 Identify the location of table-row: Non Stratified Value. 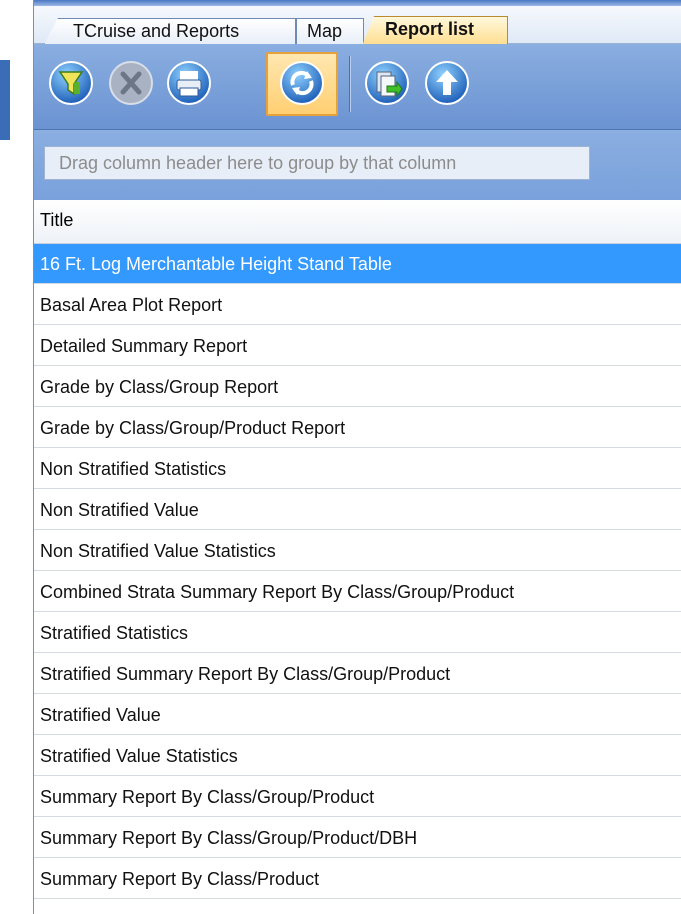
(357, 510).